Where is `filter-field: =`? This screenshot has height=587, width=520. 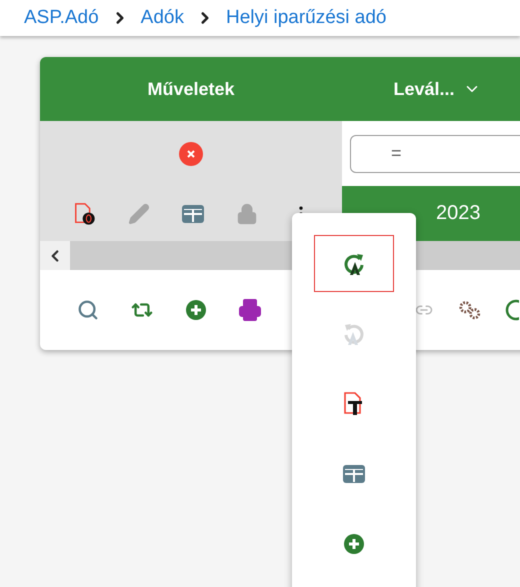 filter-field: = is located at coordinates (435, 153).